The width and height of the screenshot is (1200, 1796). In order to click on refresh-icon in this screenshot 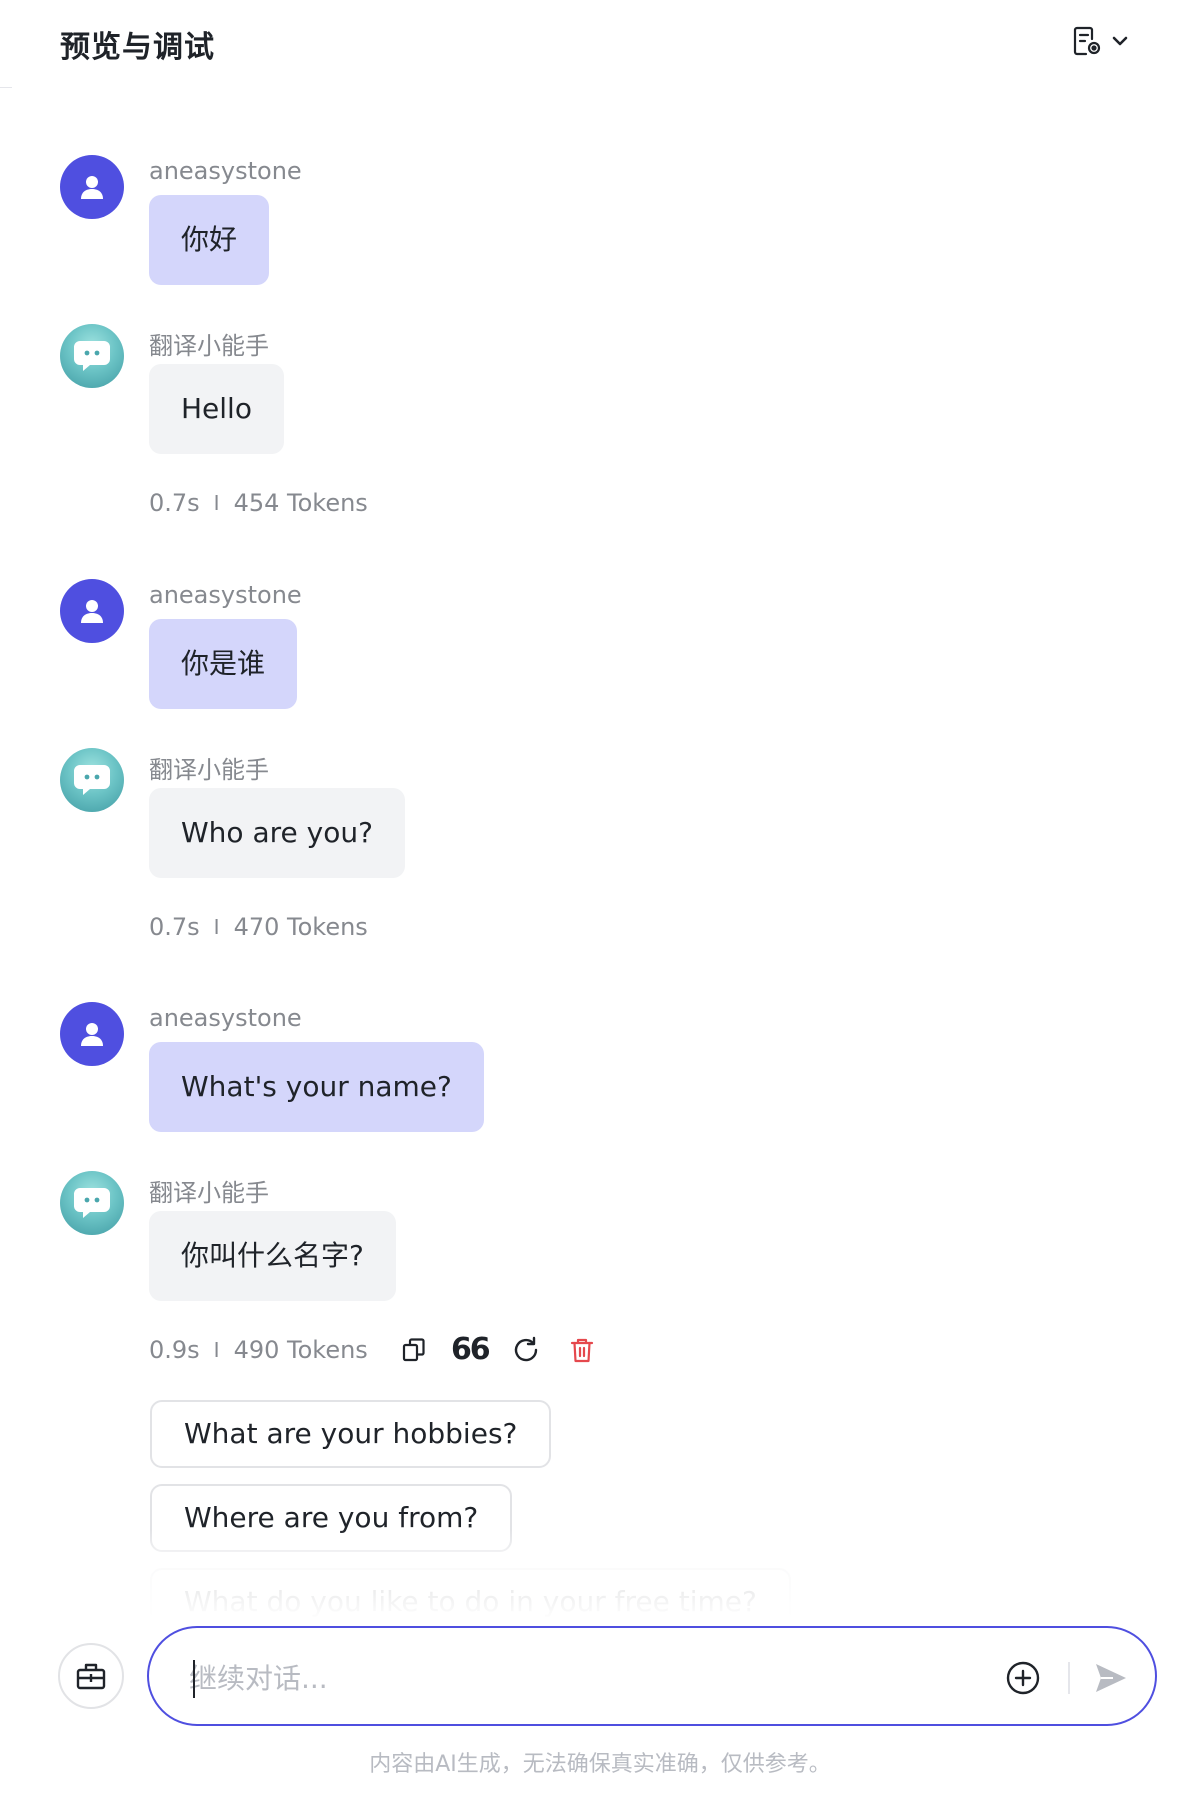, I will do `click(526, 1350)`.